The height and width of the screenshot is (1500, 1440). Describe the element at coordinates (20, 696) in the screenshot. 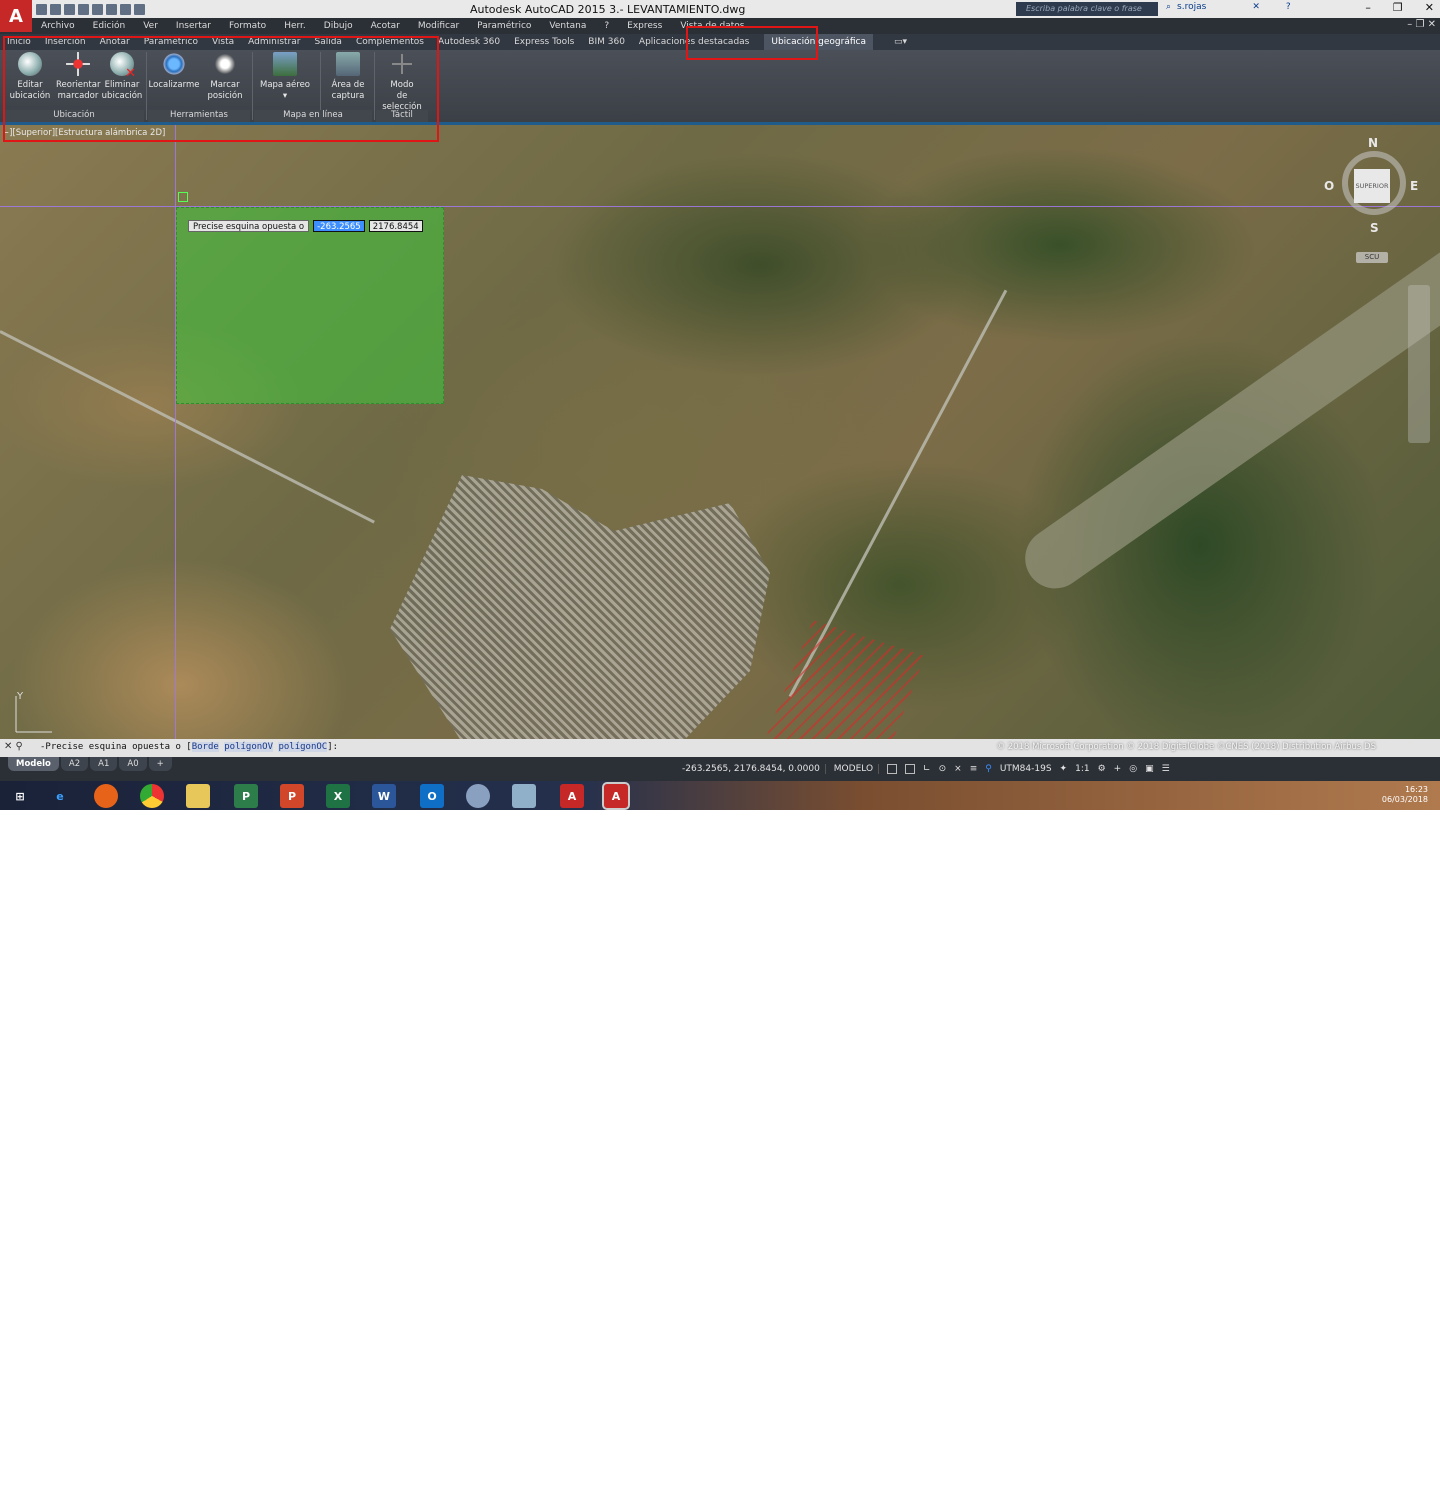

I see `ucs-y-label: Y` at that location.